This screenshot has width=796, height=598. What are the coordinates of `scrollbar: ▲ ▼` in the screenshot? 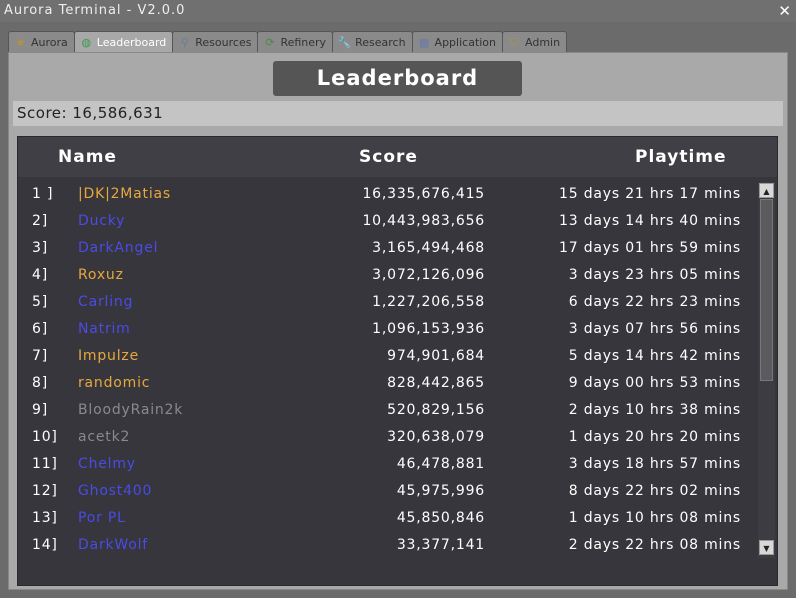 It's located at (766, 370).